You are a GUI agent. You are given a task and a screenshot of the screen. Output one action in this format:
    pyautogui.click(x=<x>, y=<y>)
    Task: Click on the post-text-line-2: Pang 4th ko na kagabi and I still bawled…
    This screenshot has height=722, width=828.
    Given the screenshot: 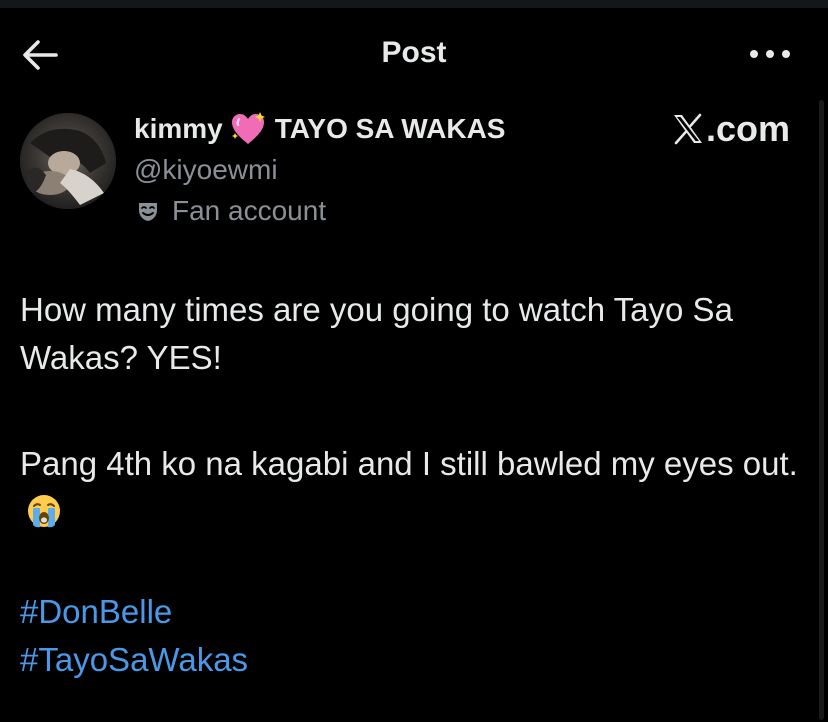 What is the action you would take?
    pyautogui.click(x=409, y=463)
    